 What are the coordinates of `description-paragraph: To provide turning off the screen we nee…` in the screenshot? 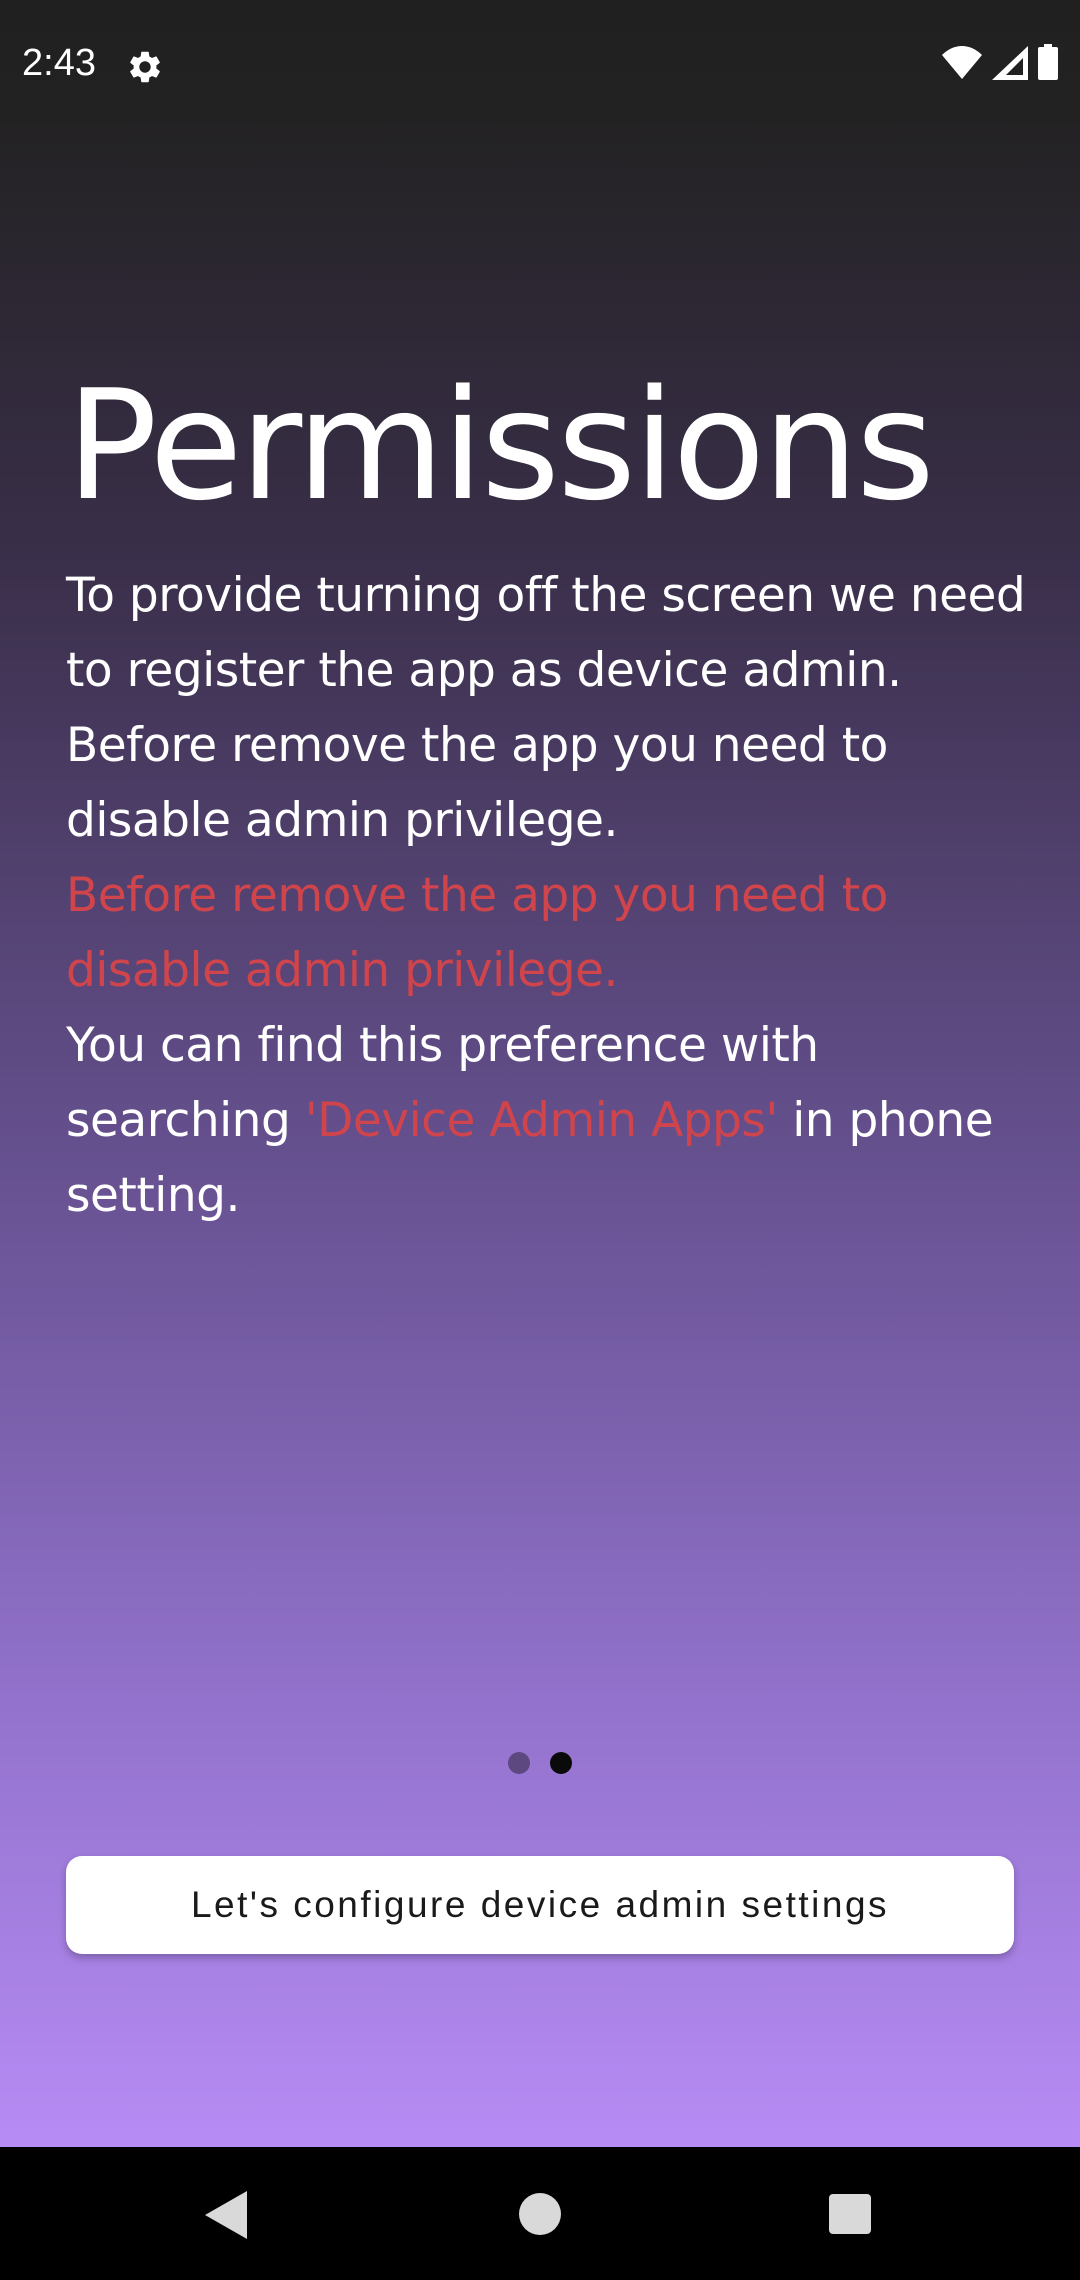 It's located at (546, 708).